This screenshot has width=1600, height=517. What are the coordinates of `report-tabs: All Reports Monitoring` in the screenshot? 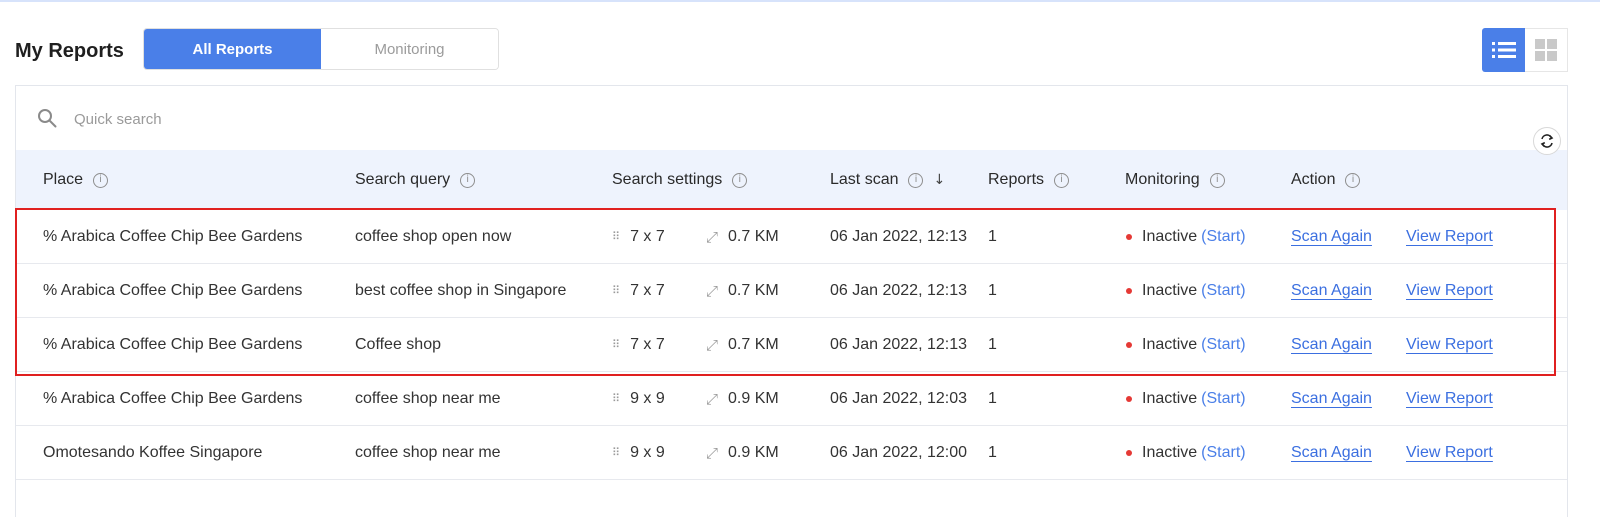 It's located at (321, 49).